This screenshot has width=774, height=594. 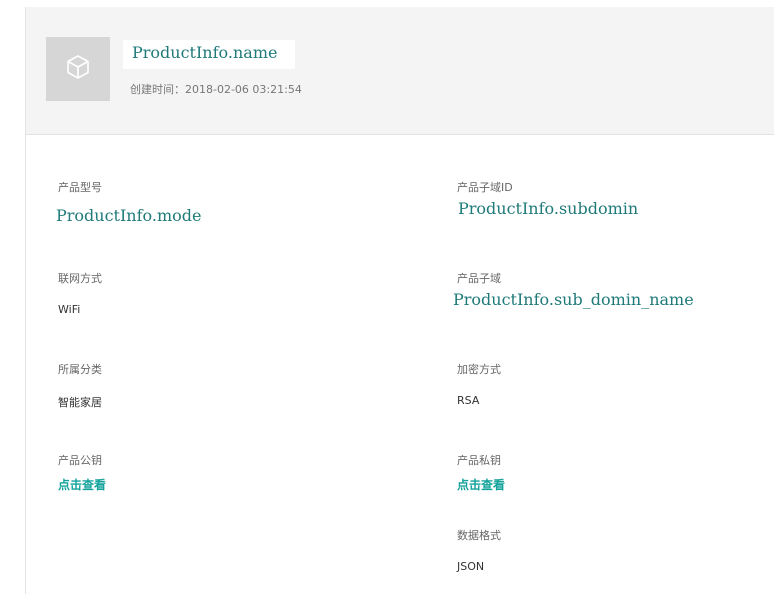 What do you see at coordinates (468, 400) in the screenshot?
I see `encryption-value: RSA` at bounding box center [468, 400].